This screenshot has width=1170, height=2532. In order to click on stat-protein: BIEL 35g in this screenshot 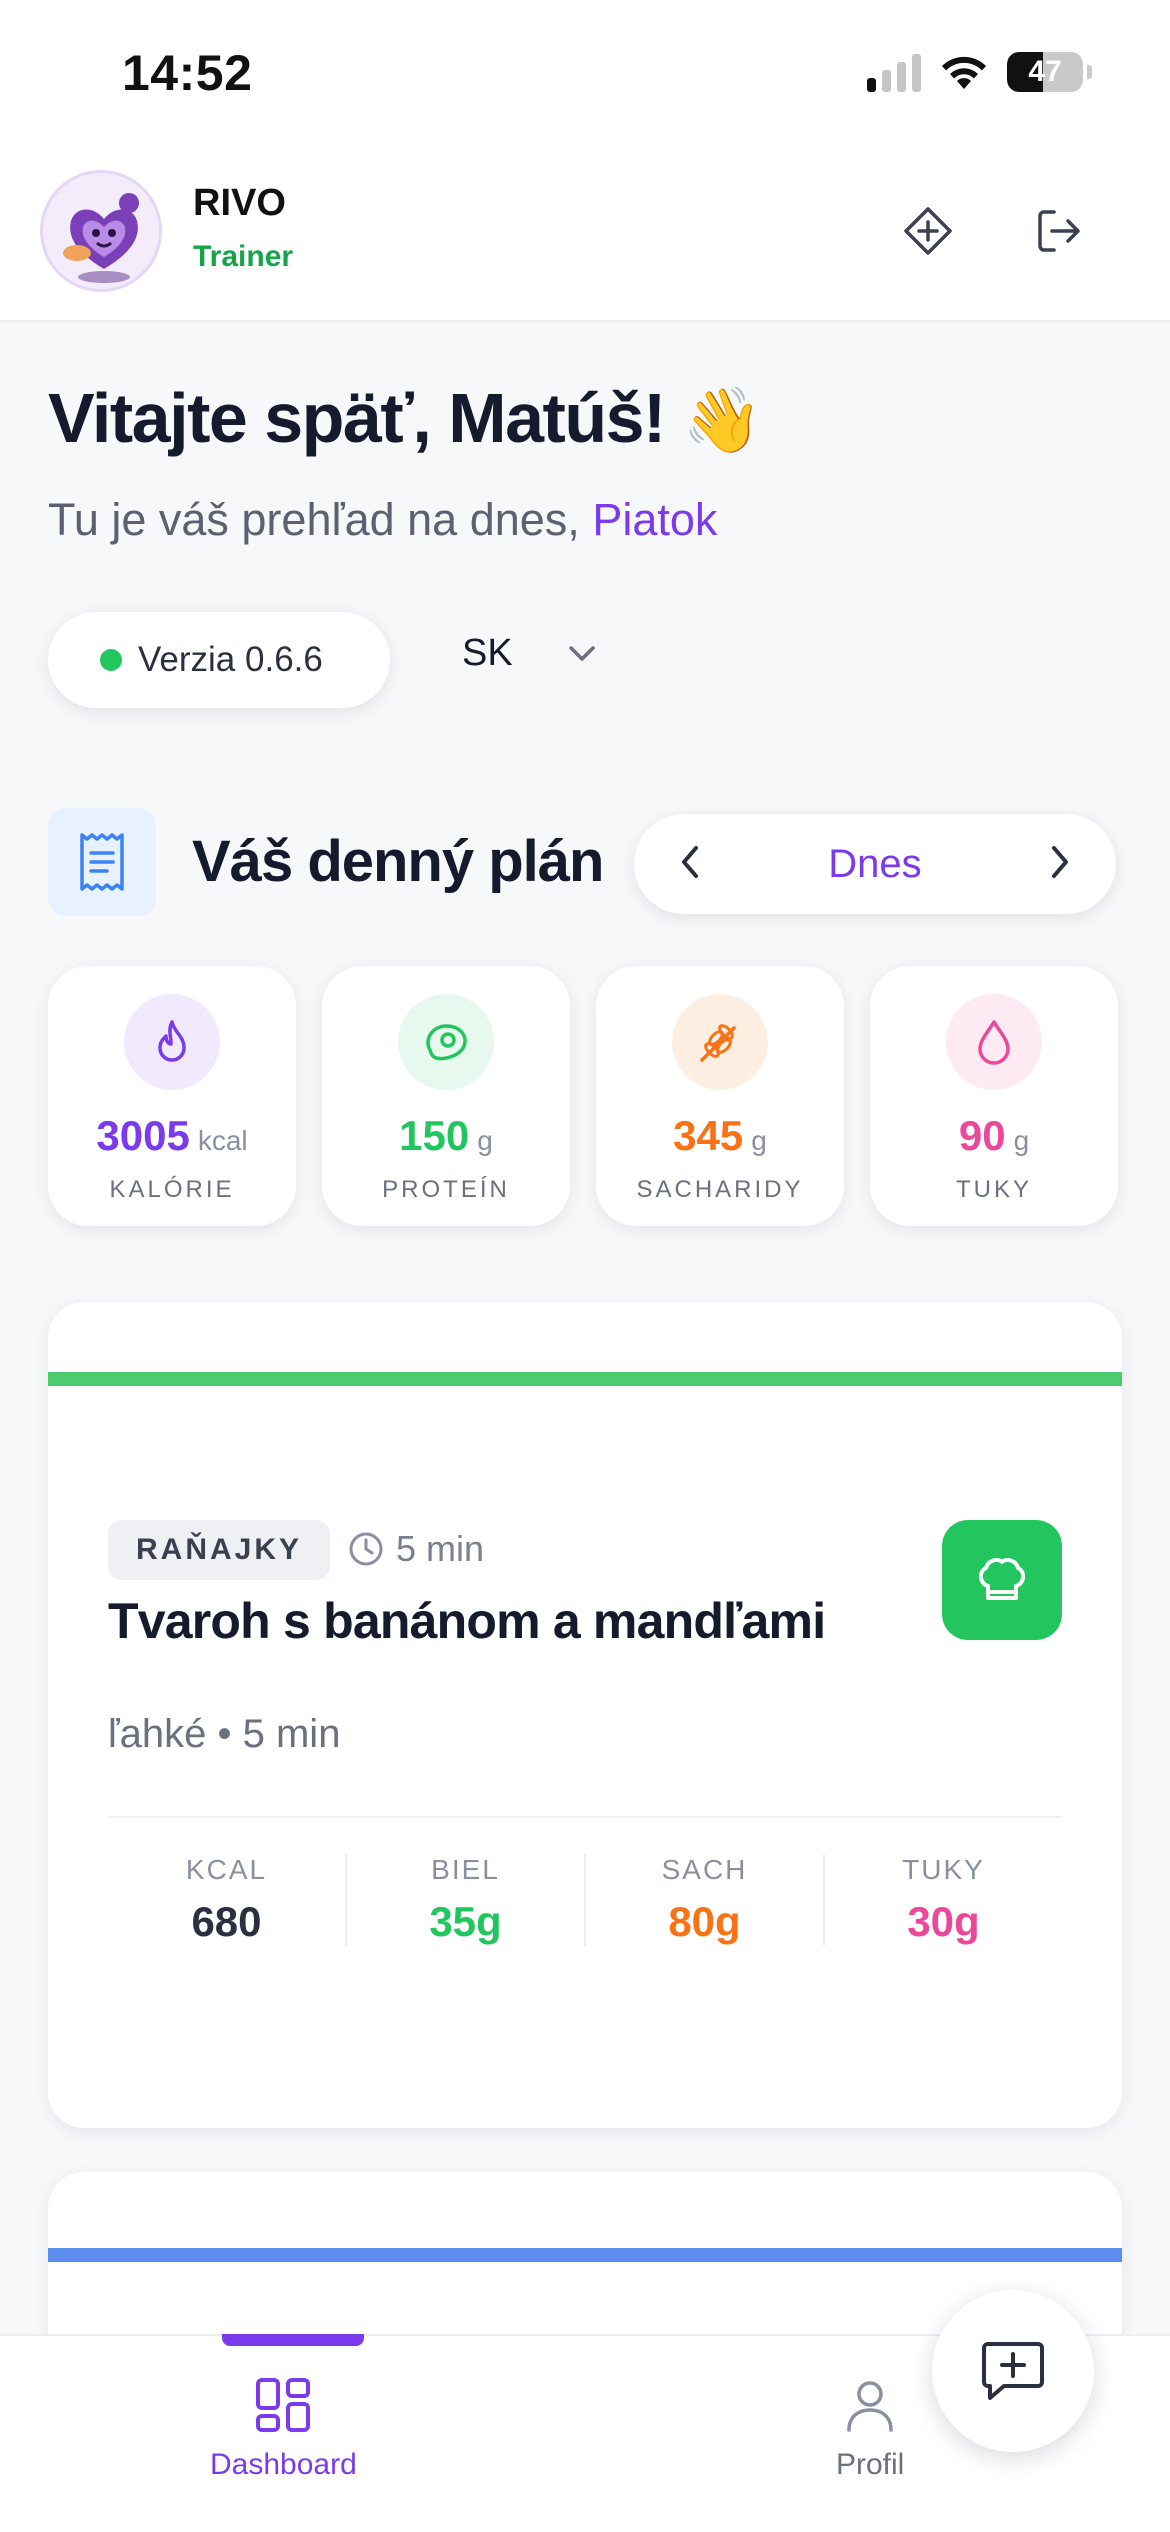, I will do `click(464, 1900)`.